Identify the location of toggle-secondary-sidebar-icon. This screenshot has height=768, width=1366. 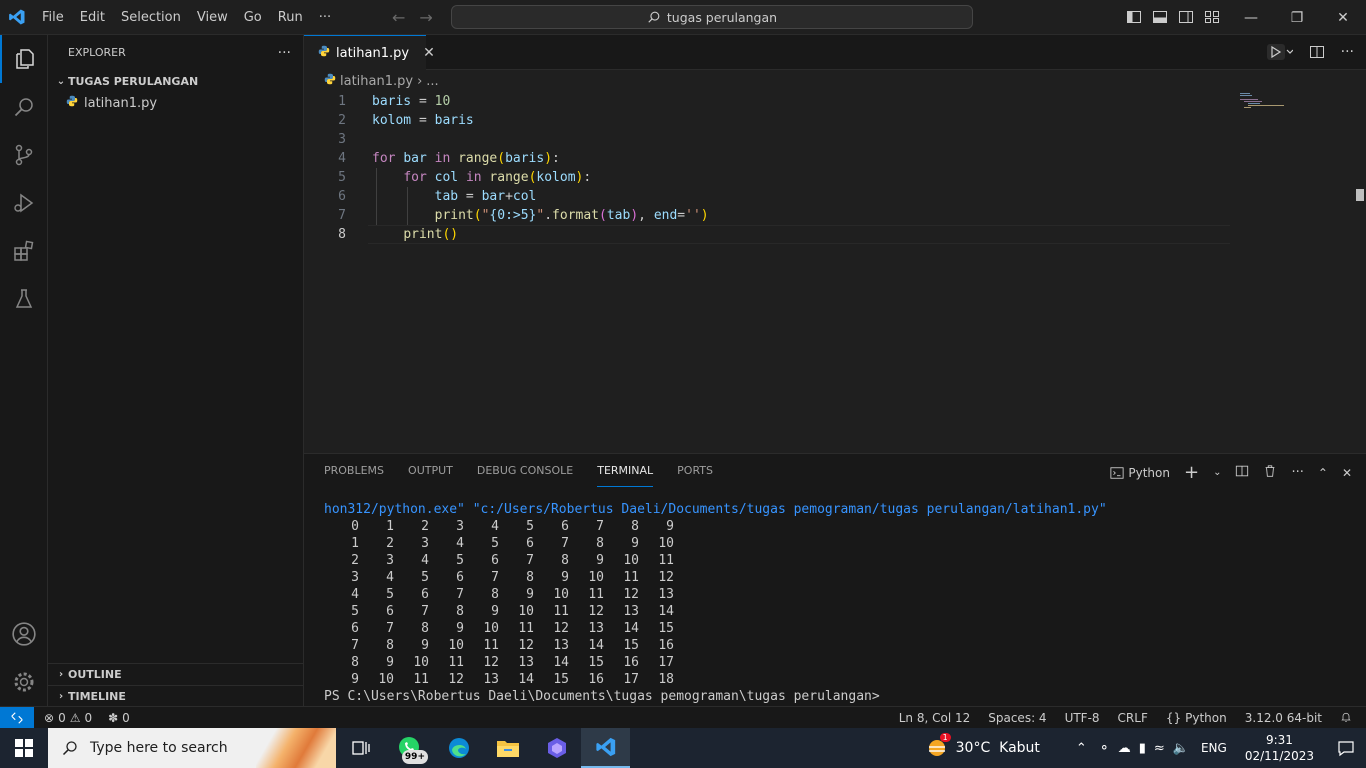
(1186, 17).